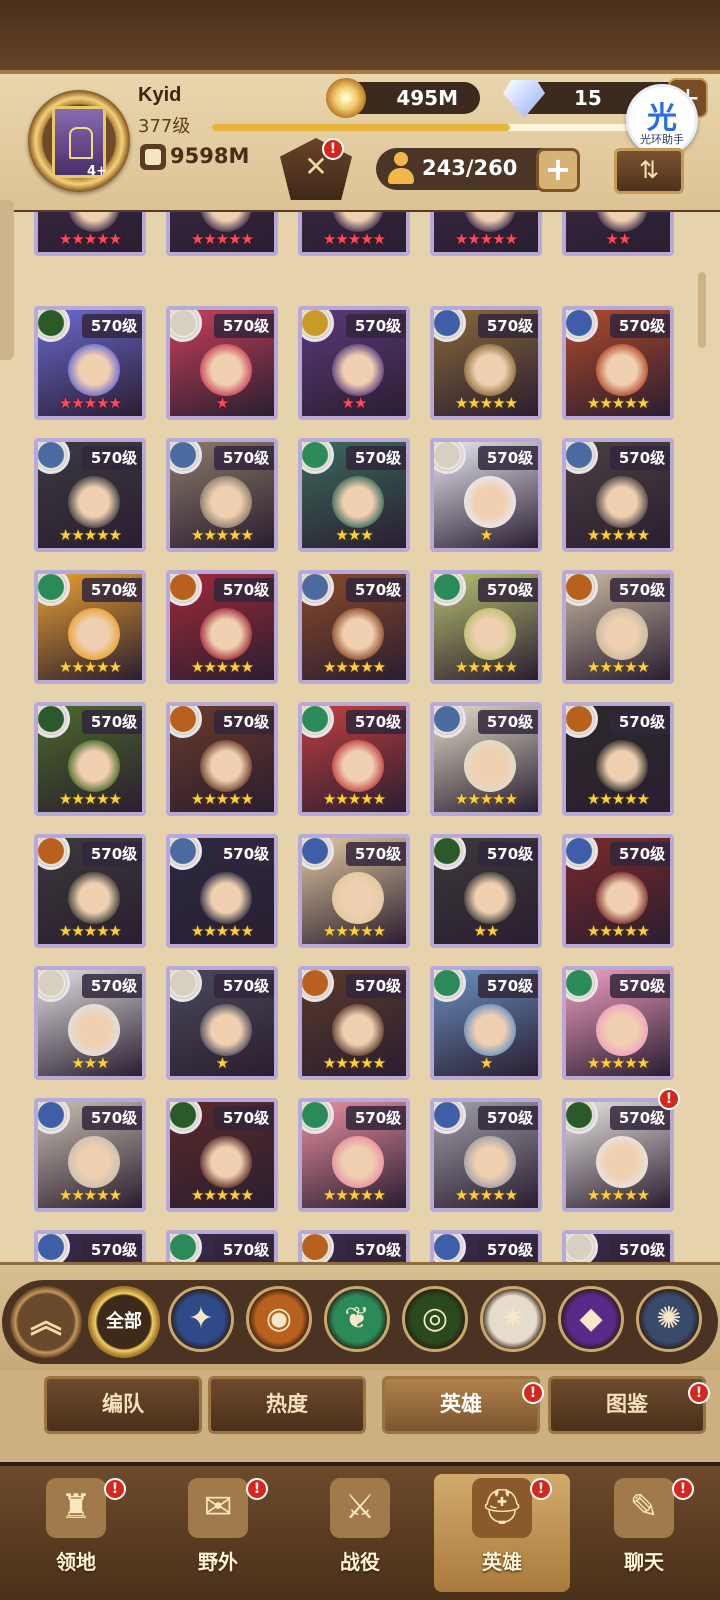 The height and width of the screenshot is (1600, 720). I want to click on subtab-1: 热度, so click(287, 1405).